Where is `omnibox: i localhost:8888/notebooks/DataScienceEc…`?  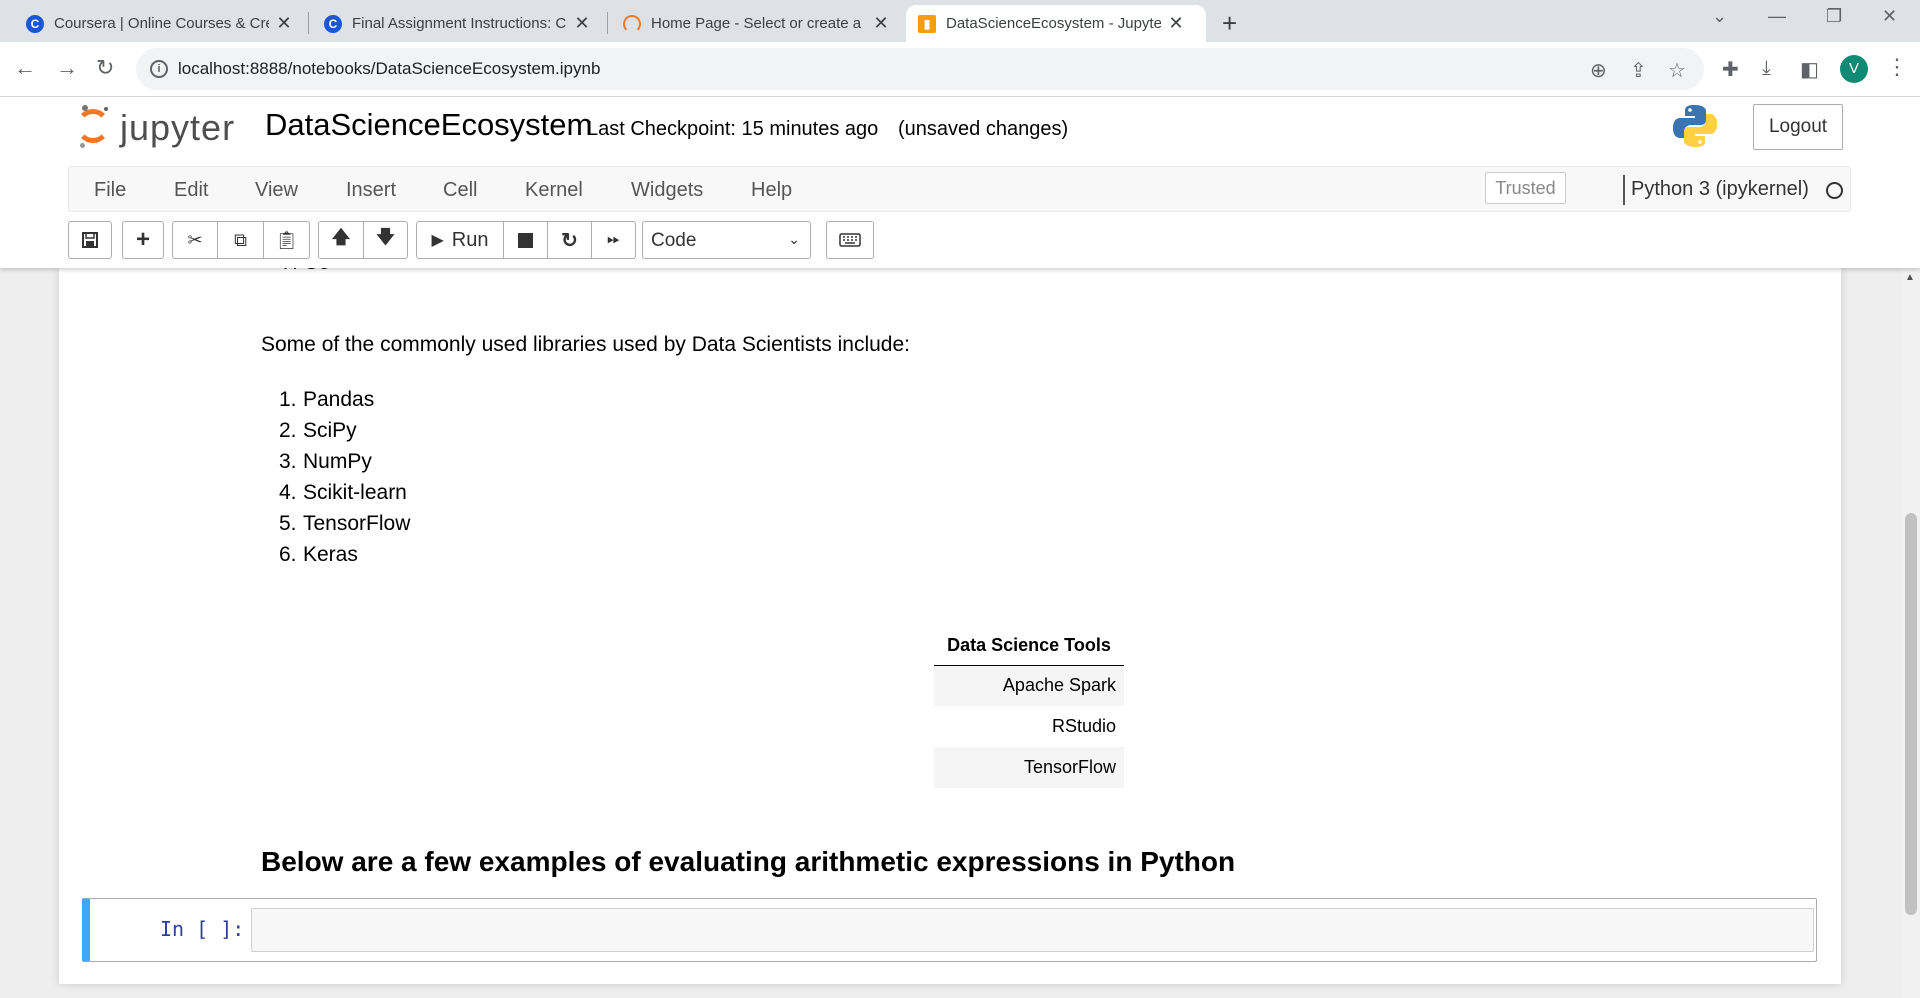 omnibox: i localhost:8888/notebooks/DataScienceEc… is located at coordinates (920, 69).